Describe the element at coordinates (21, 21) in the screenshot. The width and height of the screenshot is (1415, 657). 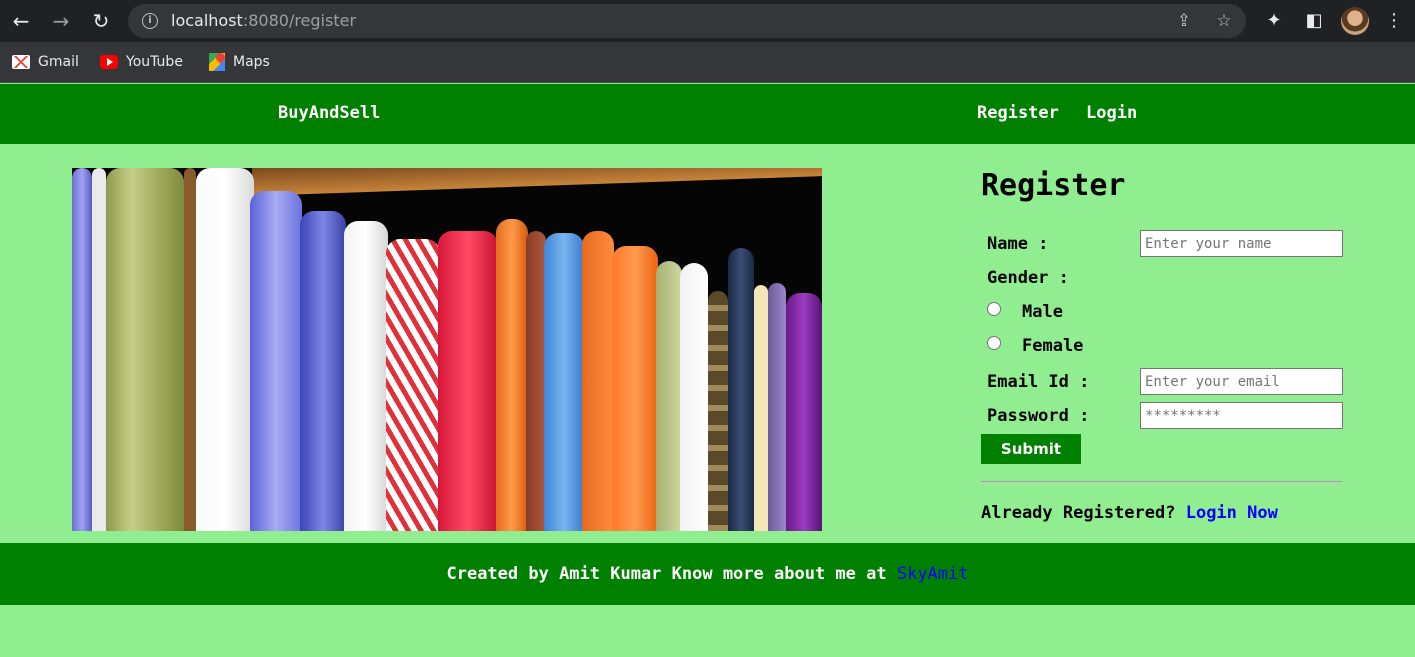
I see `back-icon: ←` at that location.